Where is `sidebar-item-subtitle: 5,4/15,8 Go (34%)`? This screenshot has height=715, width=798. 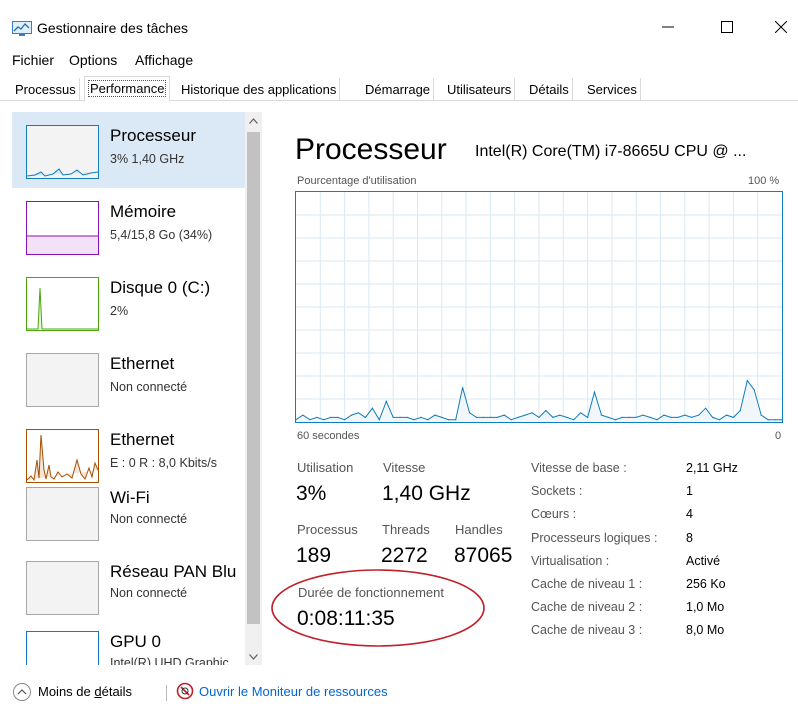 sidebar-item-subtitle: 5,4/15,8 Go (34%) is located at coordinates (161, 235).